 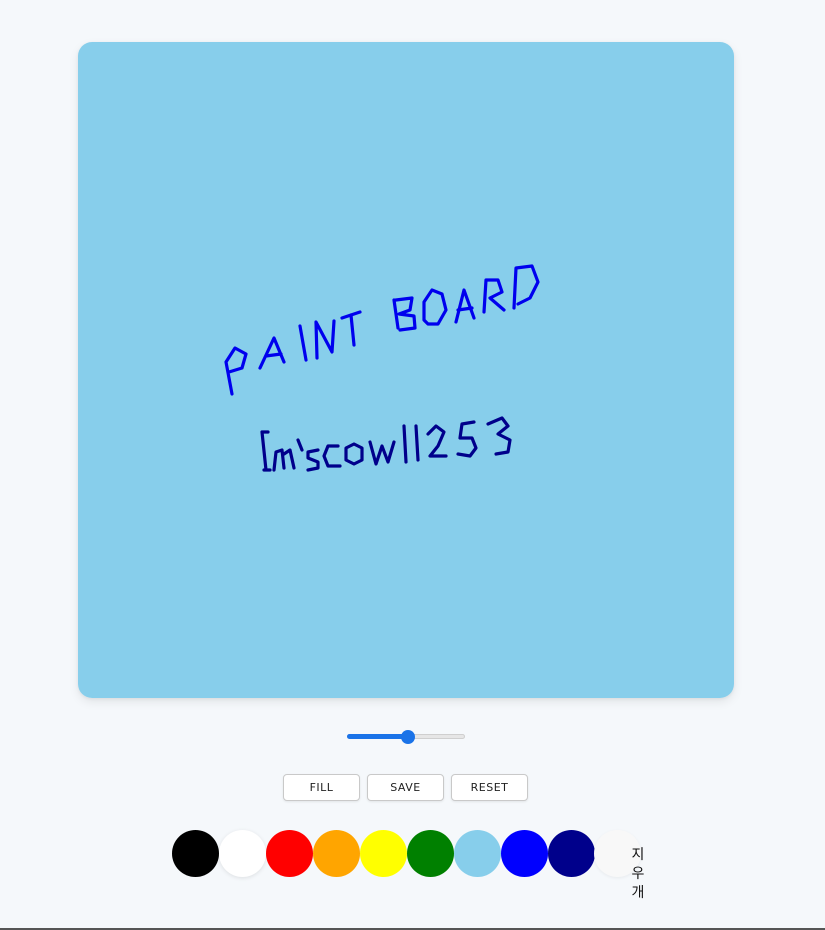 What do you see at coordinates (378, 736) in the screenshot?
I see `slider-fill` at bounding box center [378, 736].